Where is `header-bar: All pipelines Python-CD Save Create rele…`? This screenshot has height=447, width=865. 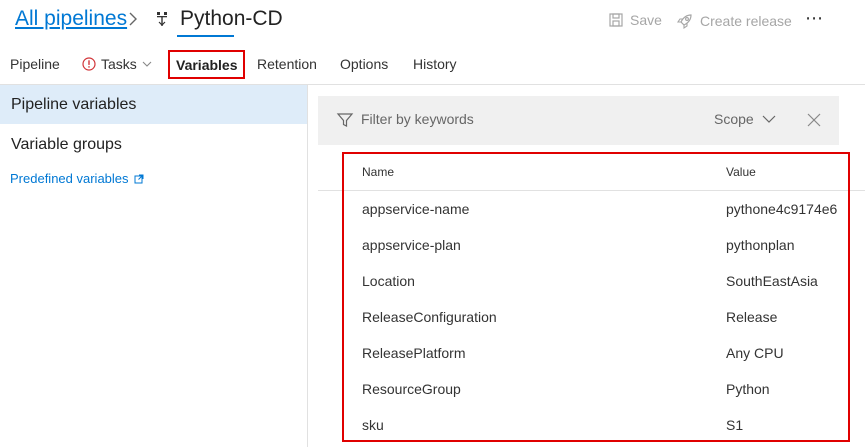 header-bar: All pipelines Python-CD Save Create rele… is located at coordinates (432, 21).